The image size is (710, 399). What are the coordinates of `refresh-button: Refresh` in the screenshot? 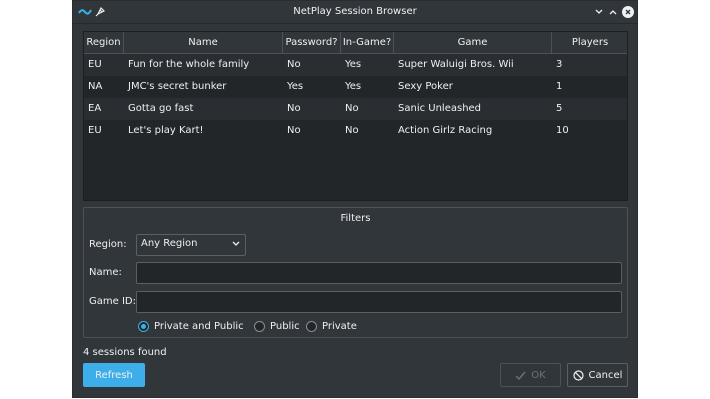 It's located at (114, 375).